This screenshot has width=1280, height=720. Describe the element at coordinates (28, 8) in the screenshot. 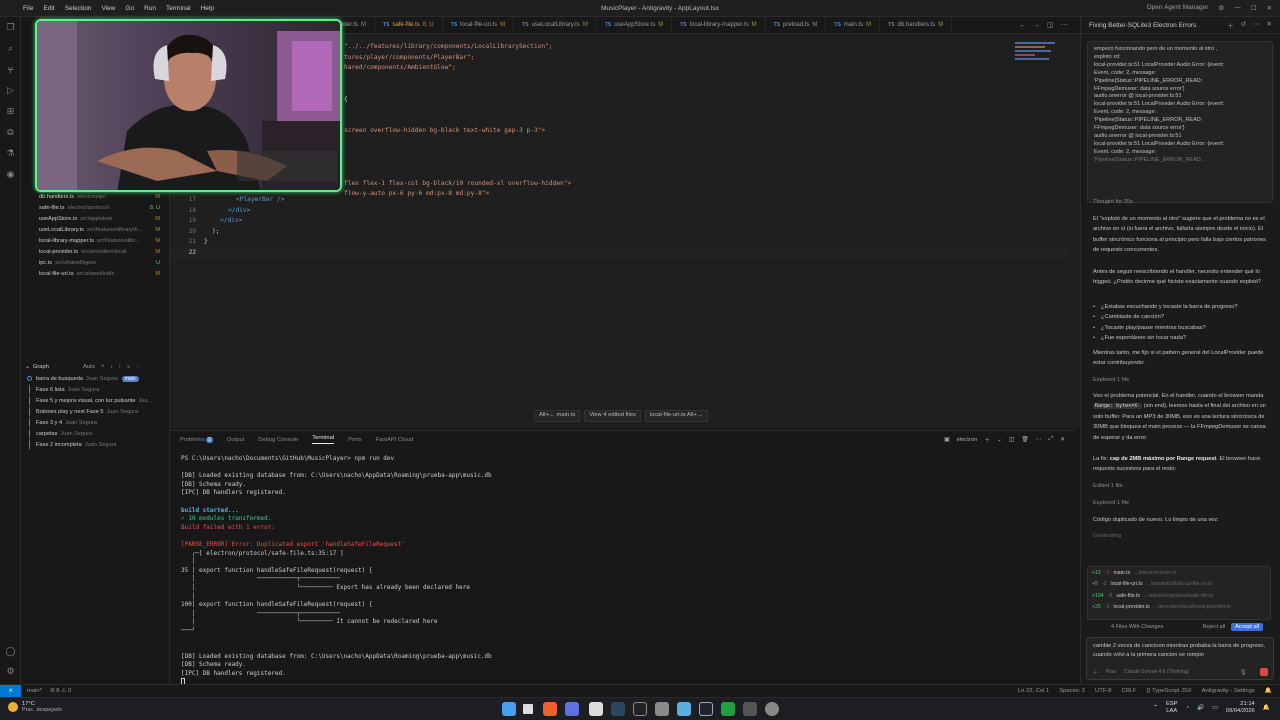

I see `menu-file: File` at that location.